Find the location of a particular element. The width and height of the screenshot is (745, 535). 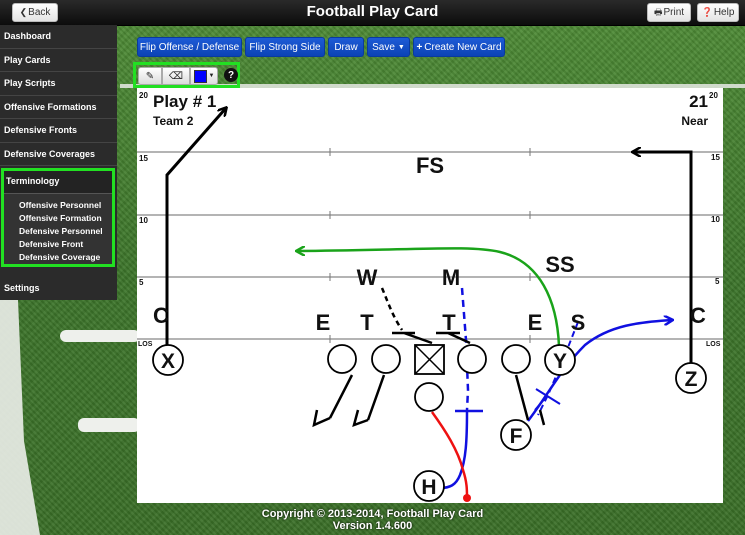

version-text: Version 1.4.600 is located at coordinates (372, 526).